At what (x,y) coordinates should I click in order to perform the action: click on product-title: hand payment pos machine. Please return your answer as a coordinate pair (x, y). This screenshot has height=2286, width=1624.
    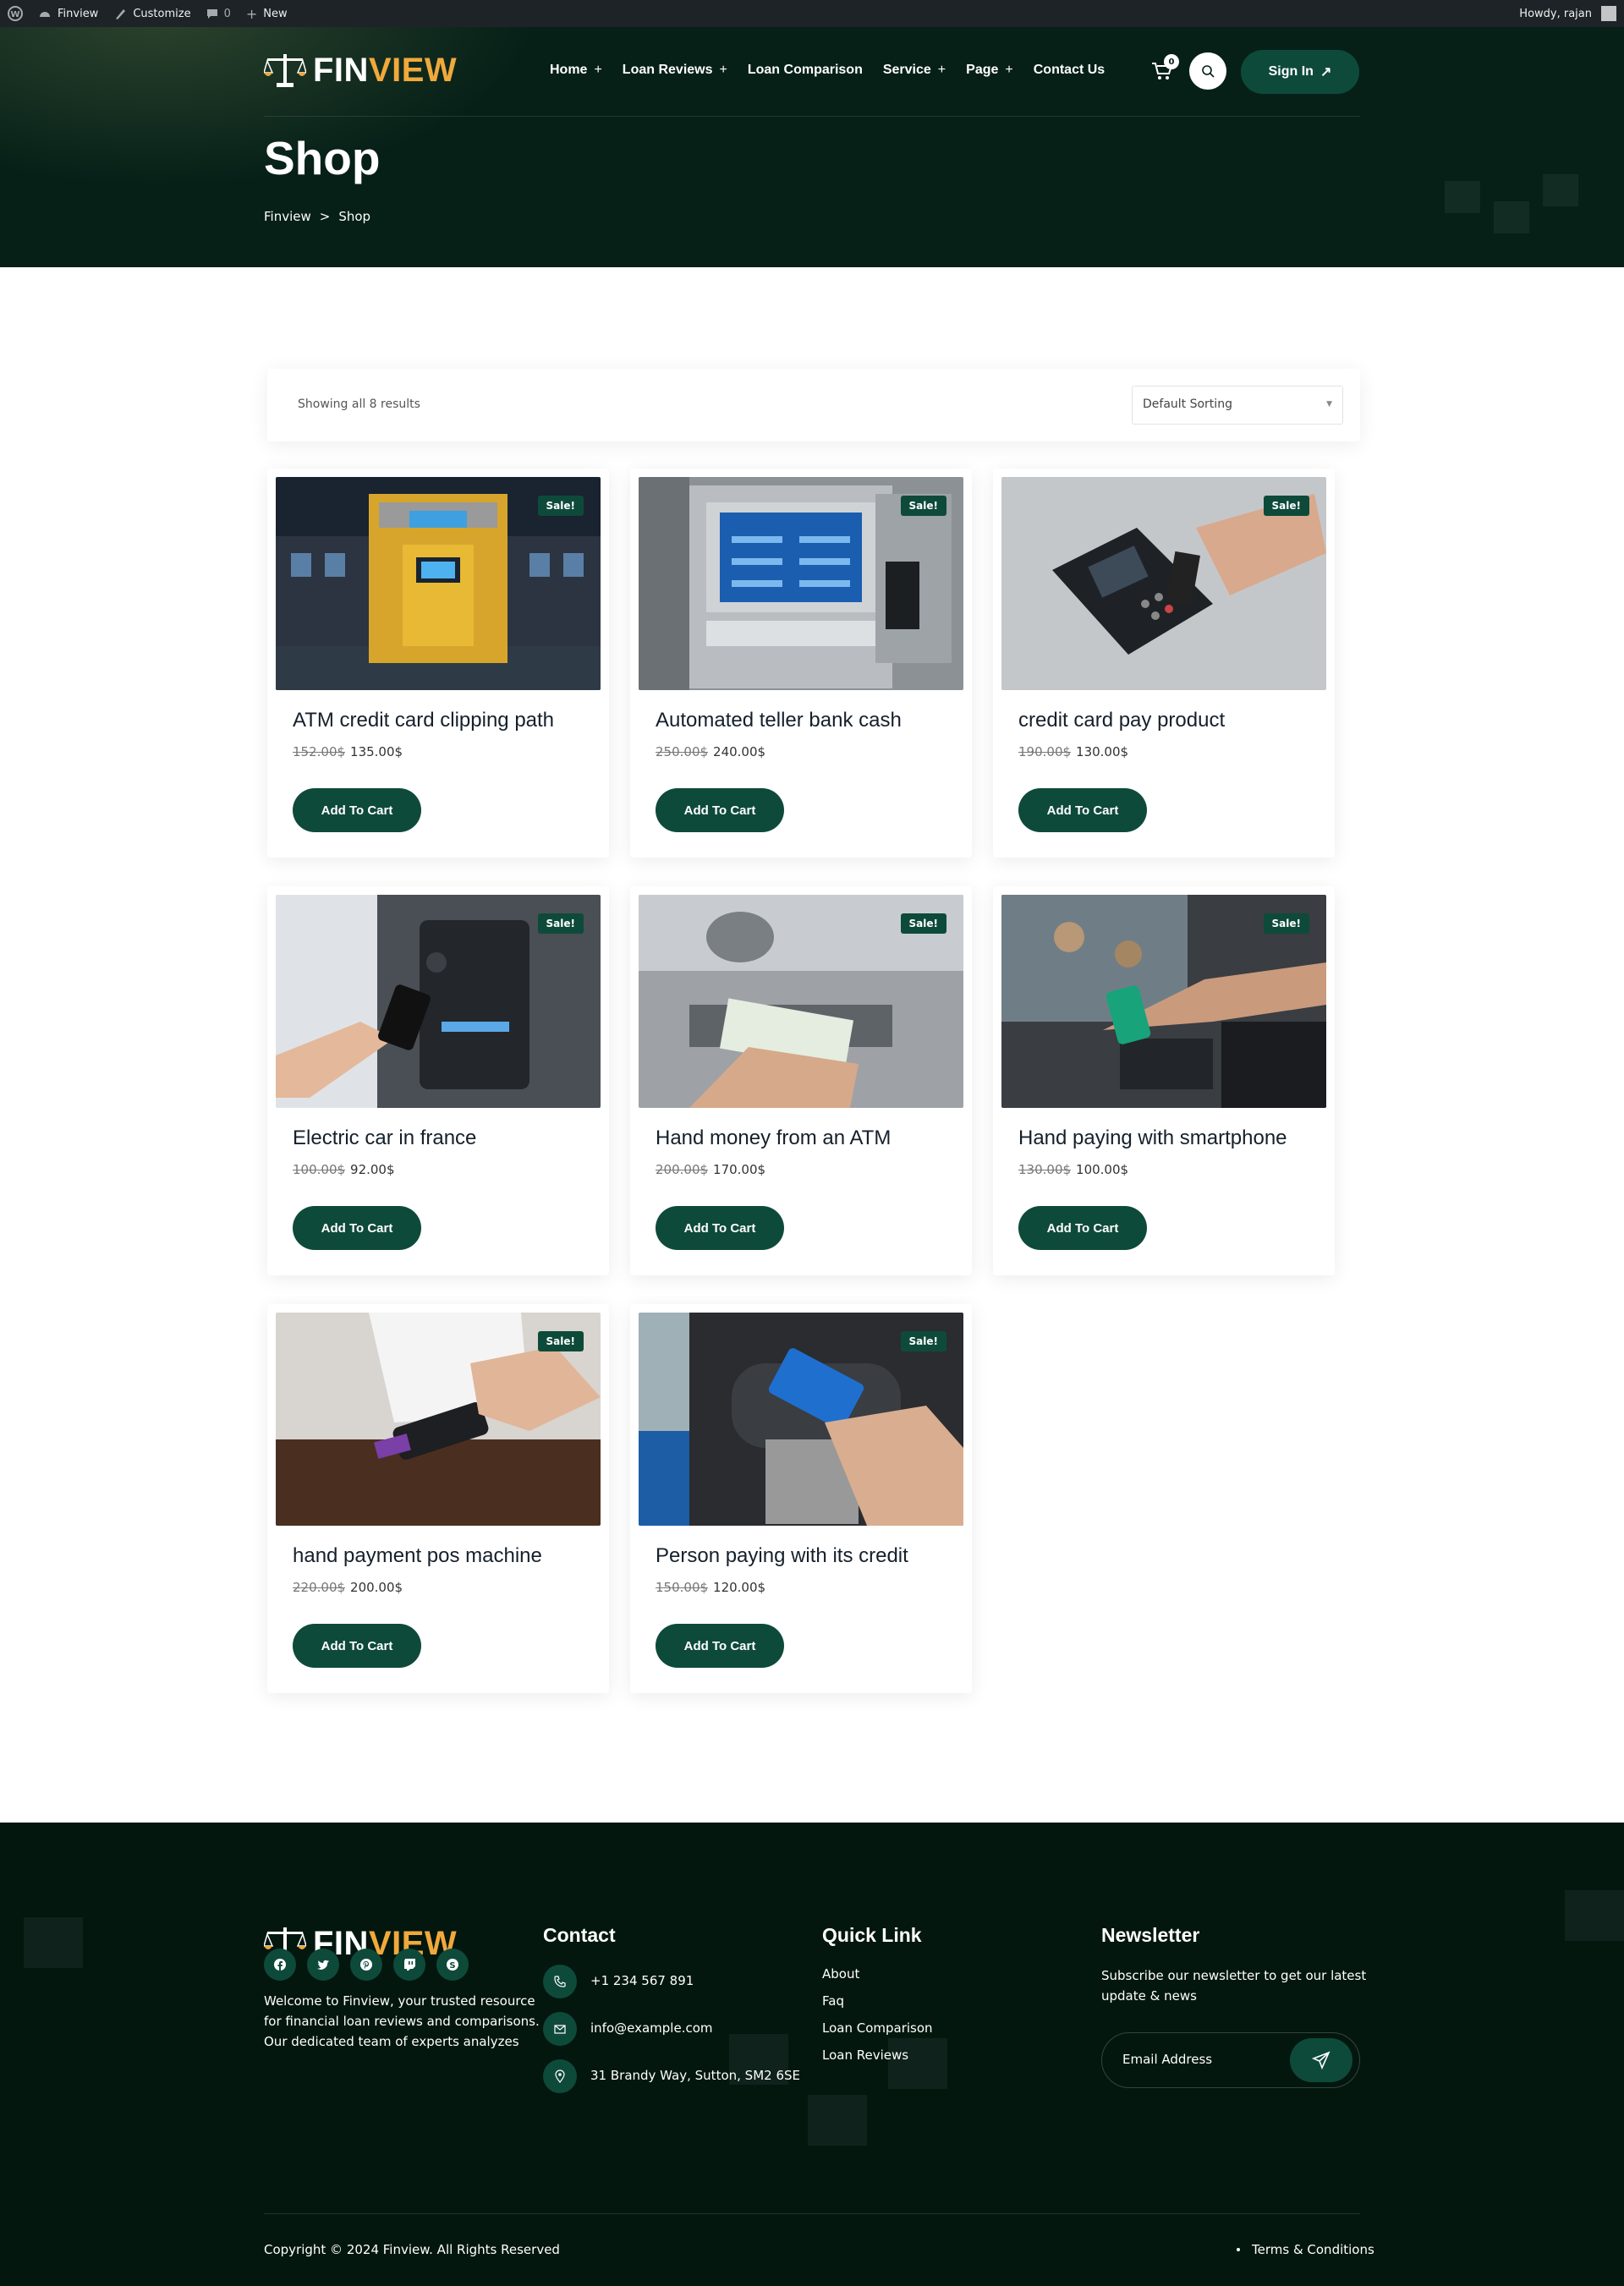
    Looking at the image, I should click on (418, 1556).